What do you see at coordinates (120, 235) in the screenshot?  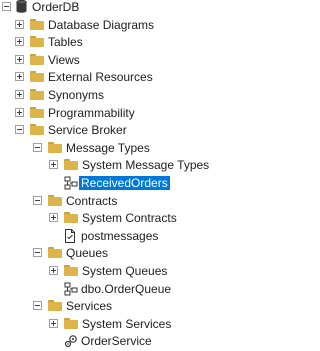 I see `tree-node-label: postmessages` at bounding box center [120, 235].